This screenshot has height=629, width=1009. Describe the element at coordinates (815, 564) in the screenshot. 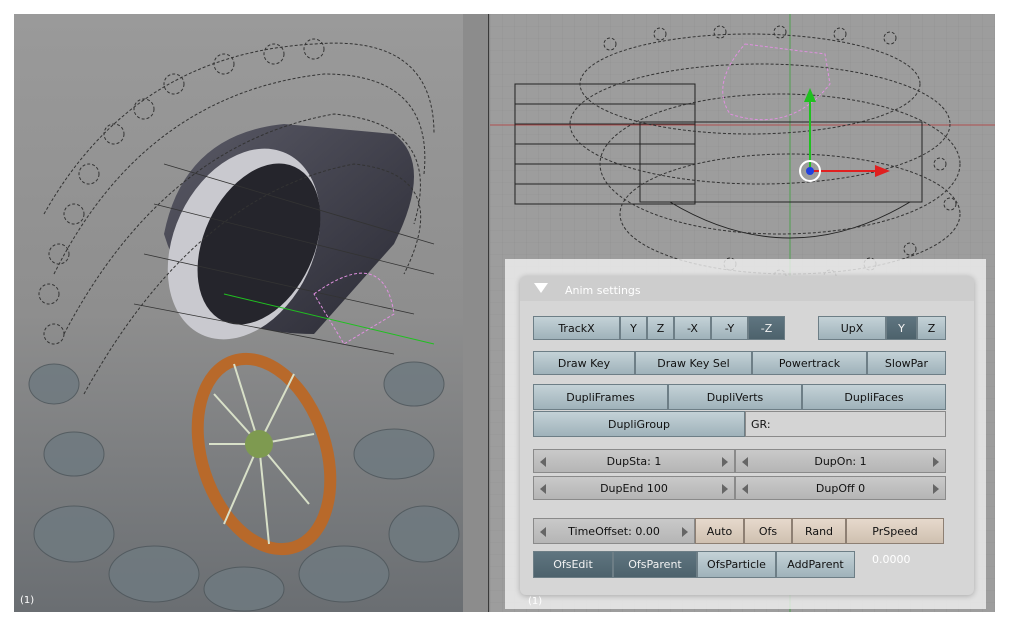

I see `addparent-button: AddParent` at that location.